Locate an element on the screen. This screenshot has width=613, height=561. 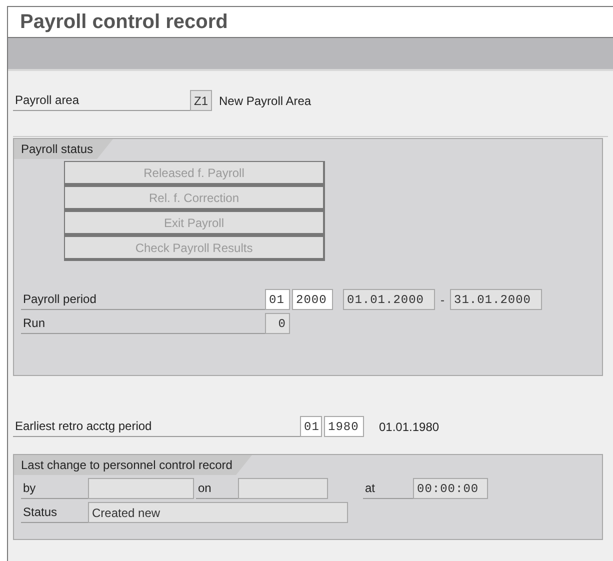
status-field: Created new is located at coordinates (218, 512).